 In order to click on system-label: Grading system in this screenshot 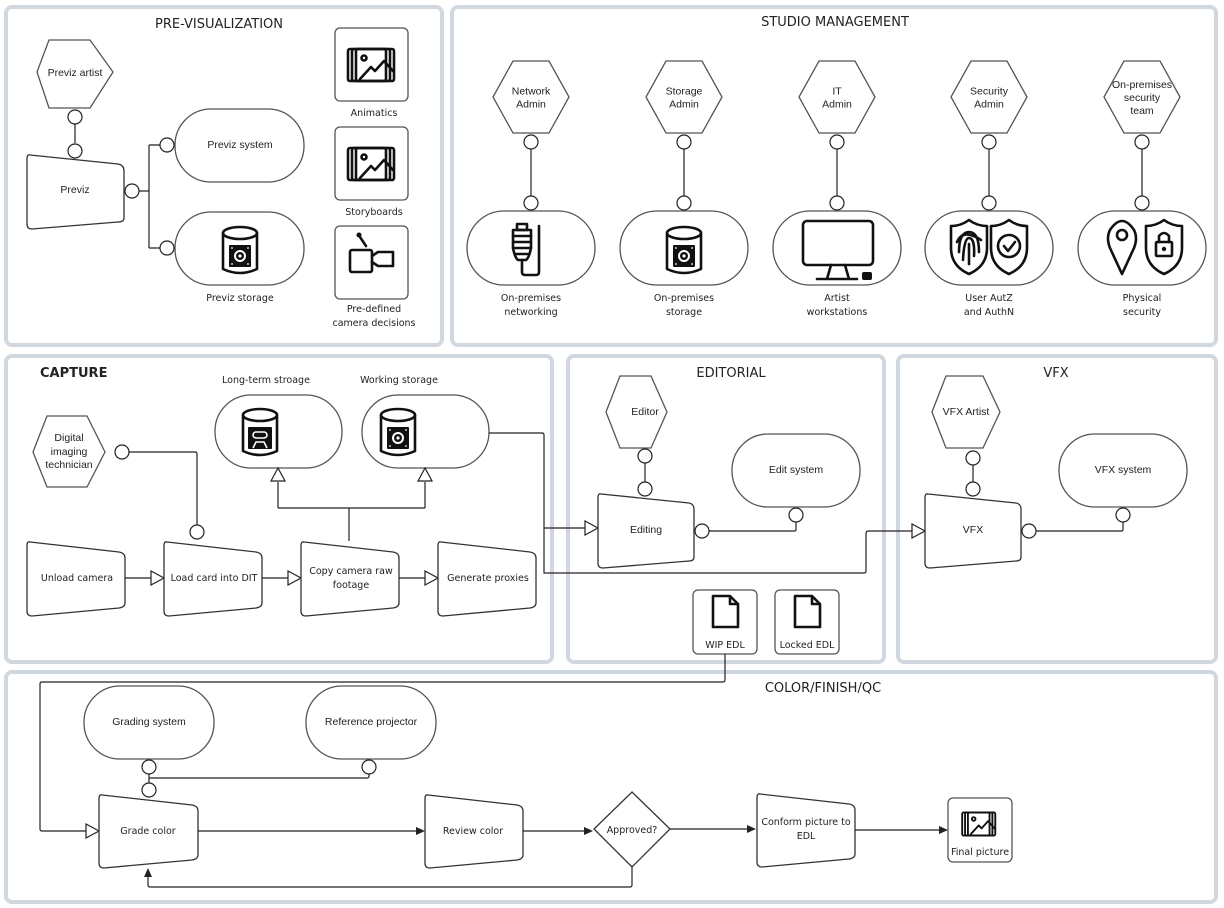, I will do `click(149, 722)`.